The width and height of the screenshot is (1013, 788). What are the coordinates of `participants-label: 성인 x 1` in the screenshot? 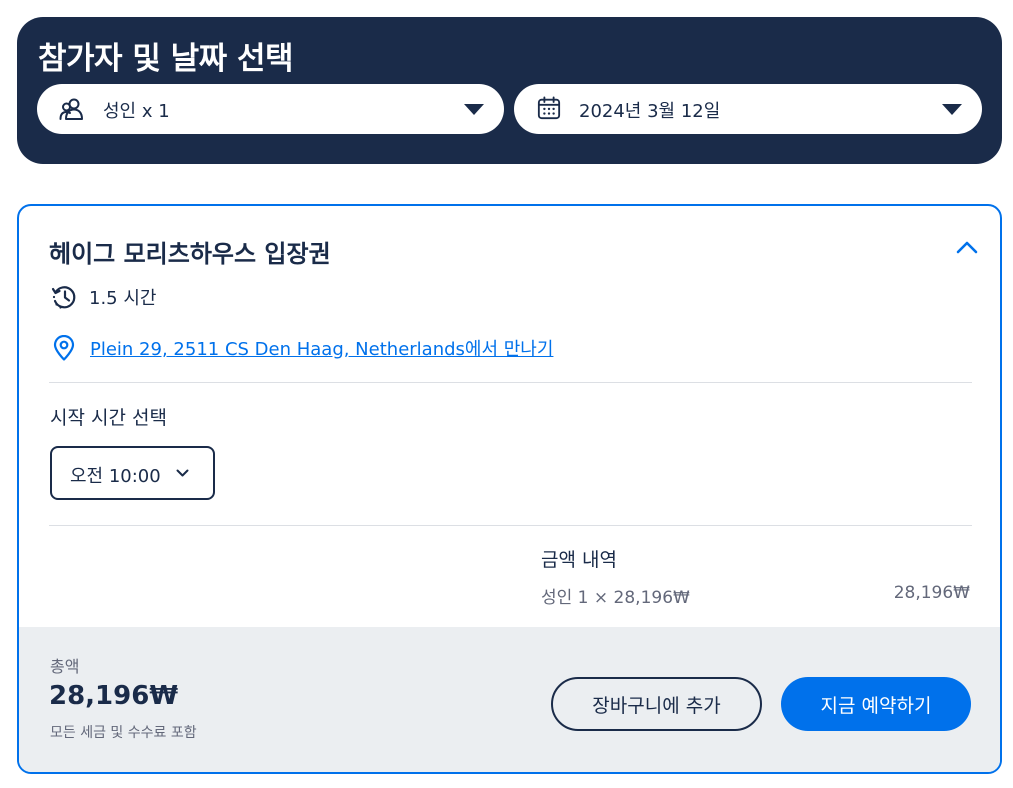 It's located at (136, 111).